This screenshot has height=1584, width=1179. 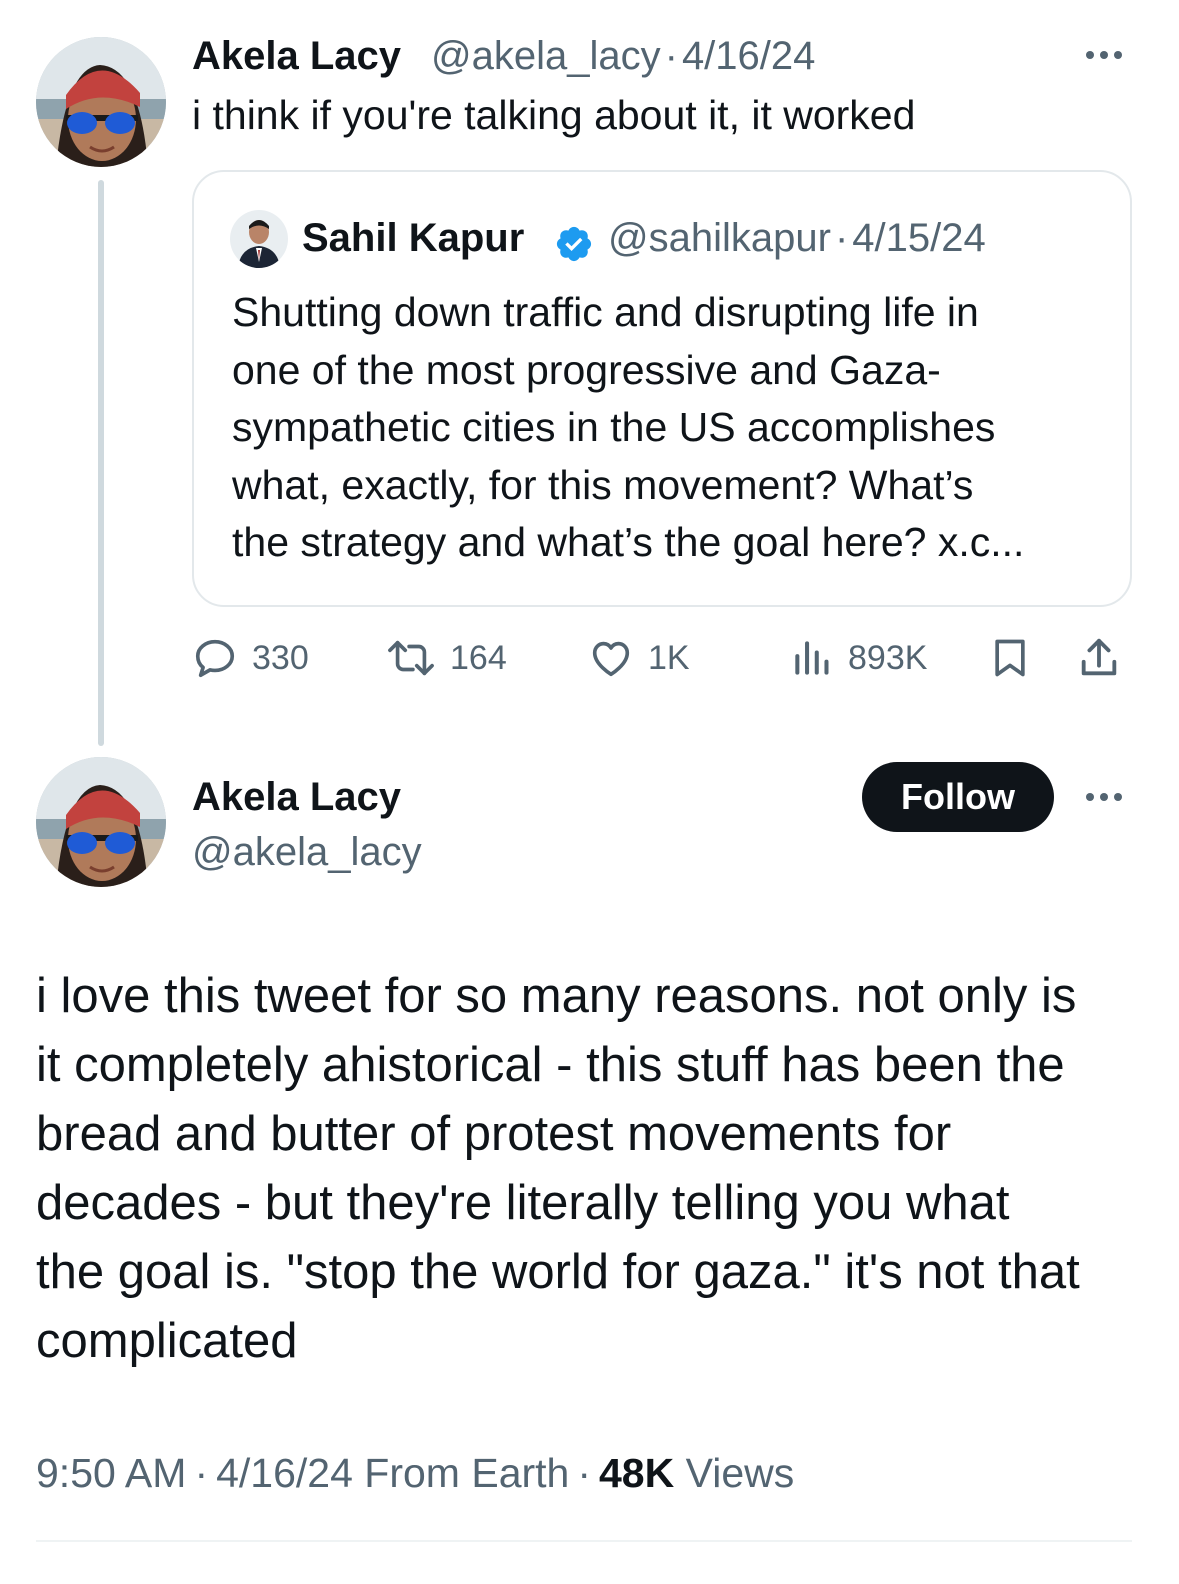 What do you see at coordinates (307, 852) in the screenshot?
I see `main-author-handle: @akela_lacy` at bounding box center [307, 852].